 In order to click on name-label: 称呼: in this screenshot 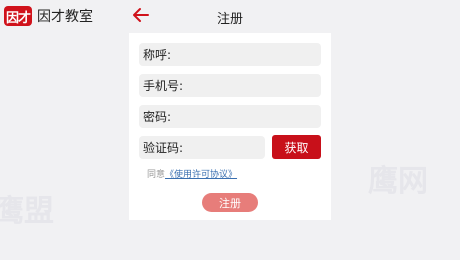, I will do `click(157, 55)`.